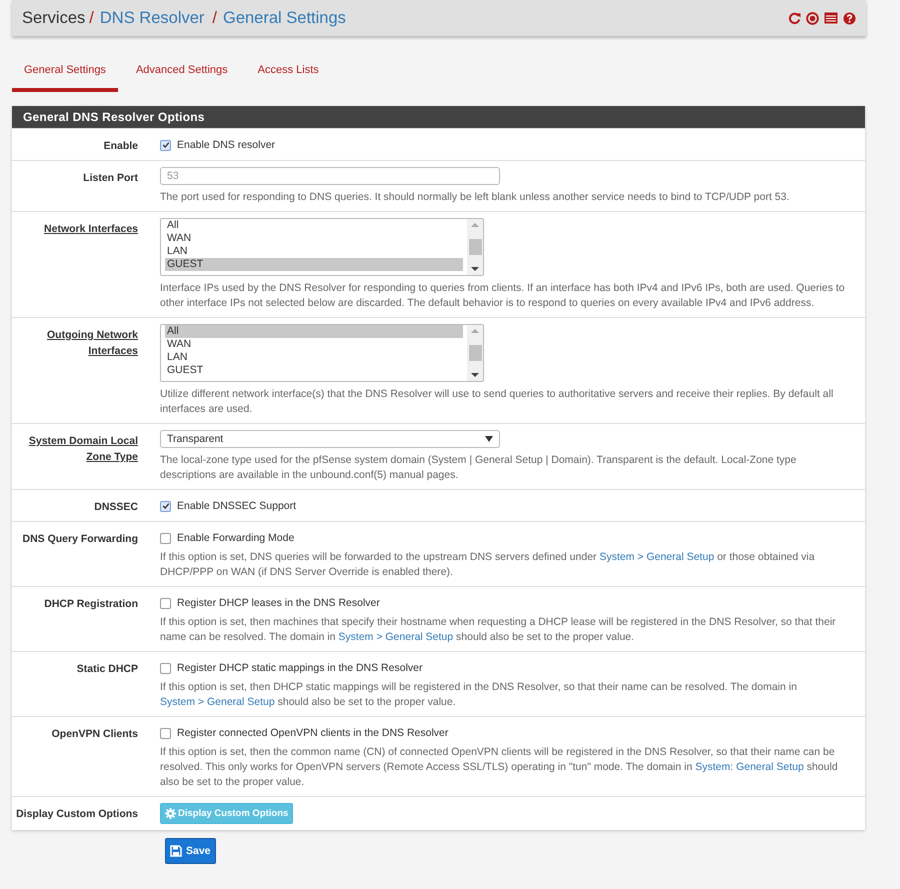  Describe the element at coordinates (330, 176) in the screenshot. I see `port-input-field: 53` at that location.